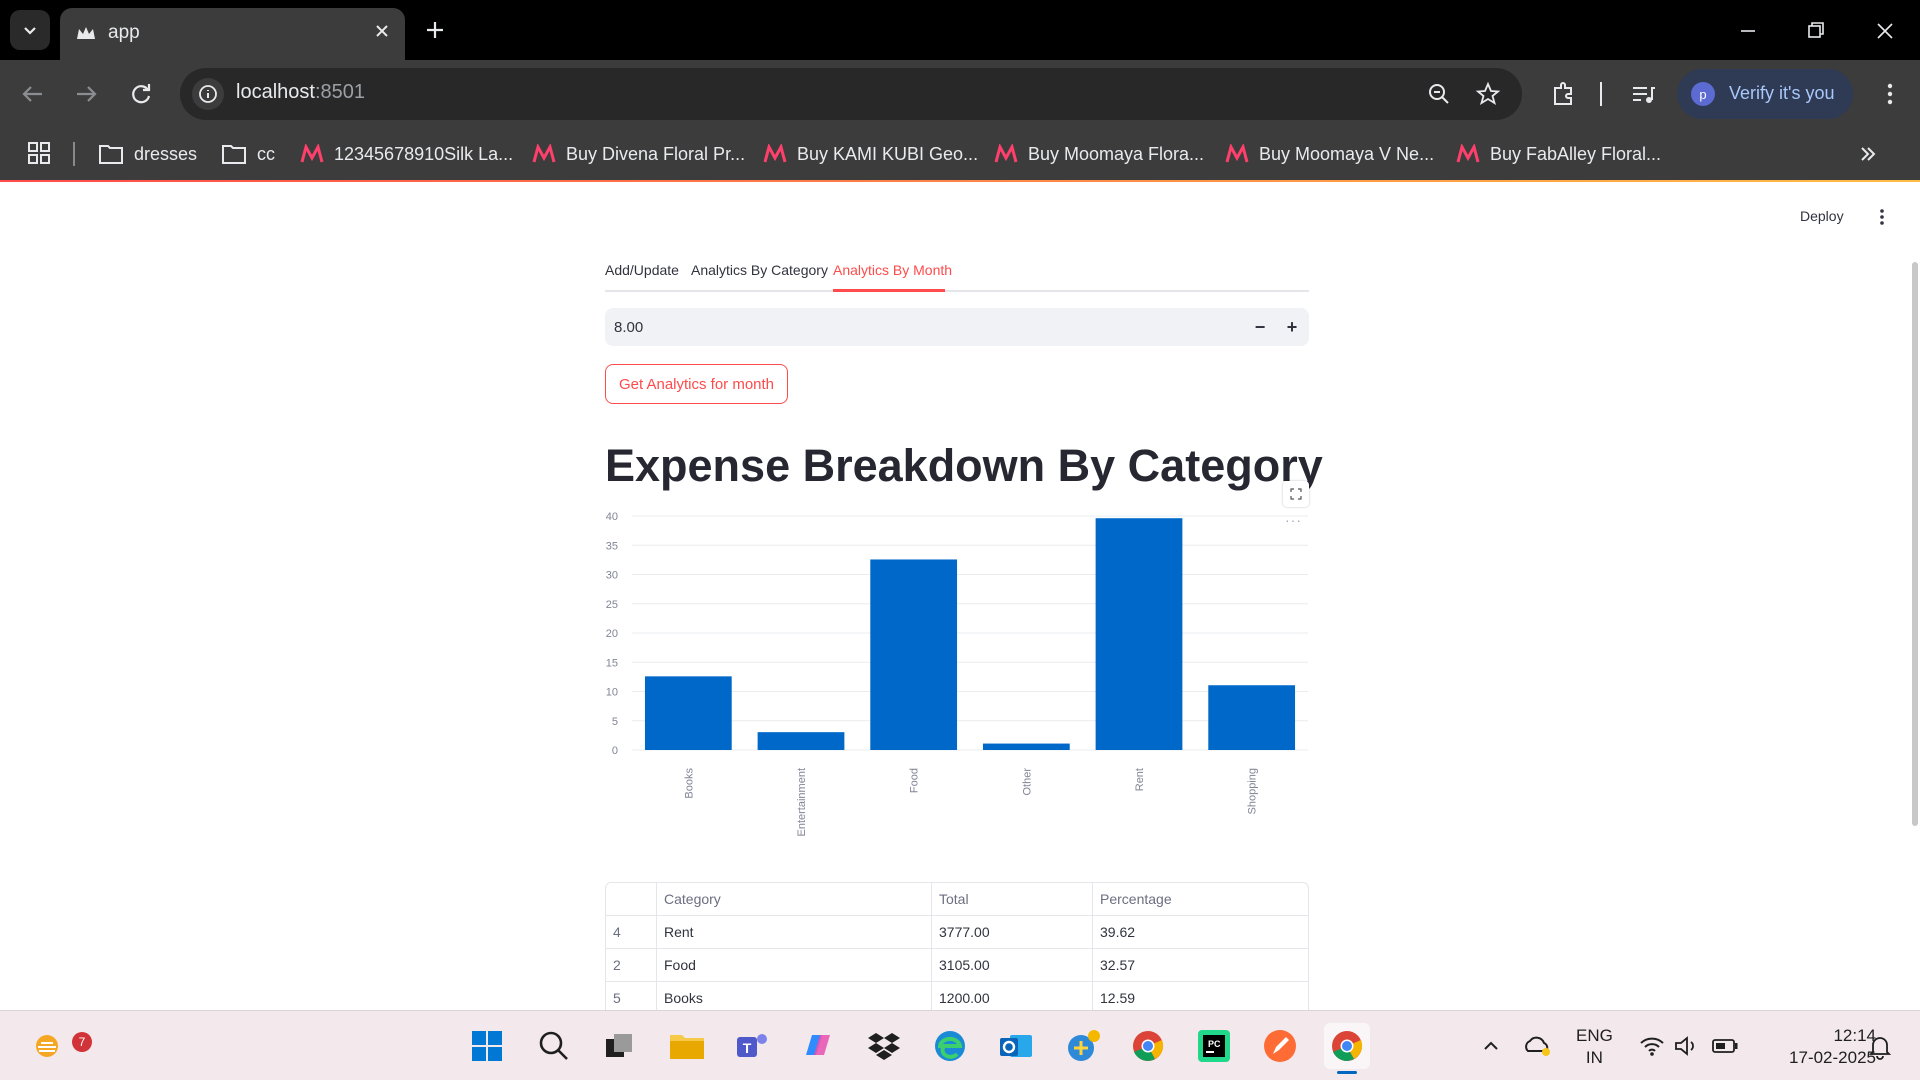  Describe the element at coordinates (1652, 1046) in the screenshot. I see `wifi-icon` at that location.